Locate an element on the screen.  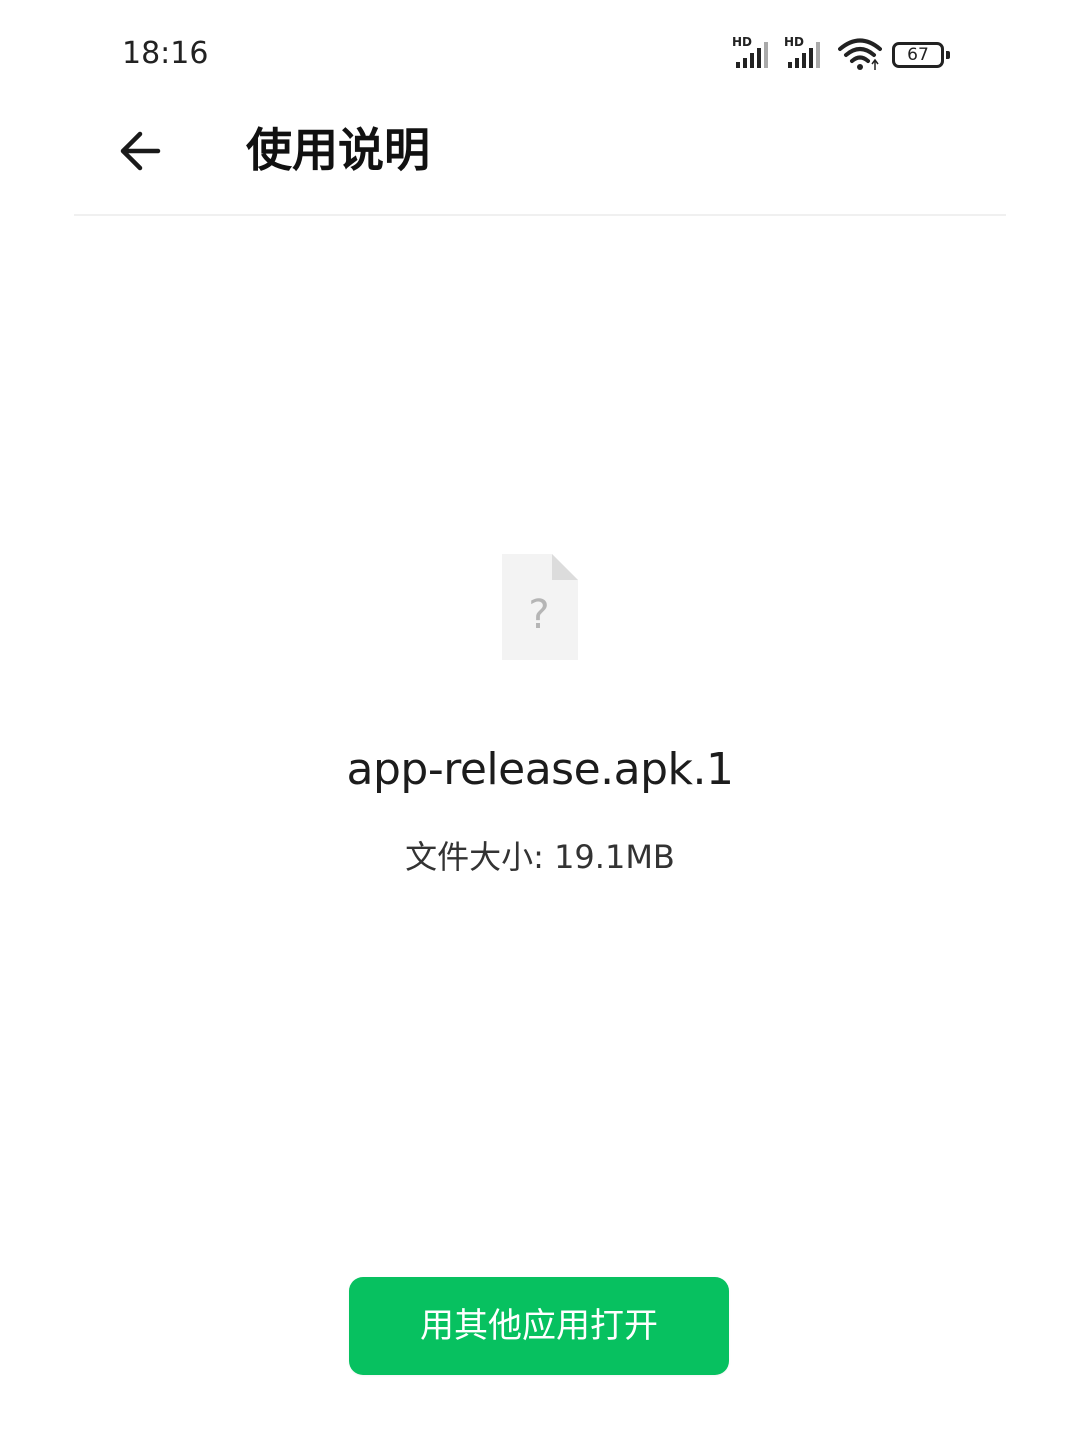
header-bar: 使用说明 is located at coordinates (540, 158).